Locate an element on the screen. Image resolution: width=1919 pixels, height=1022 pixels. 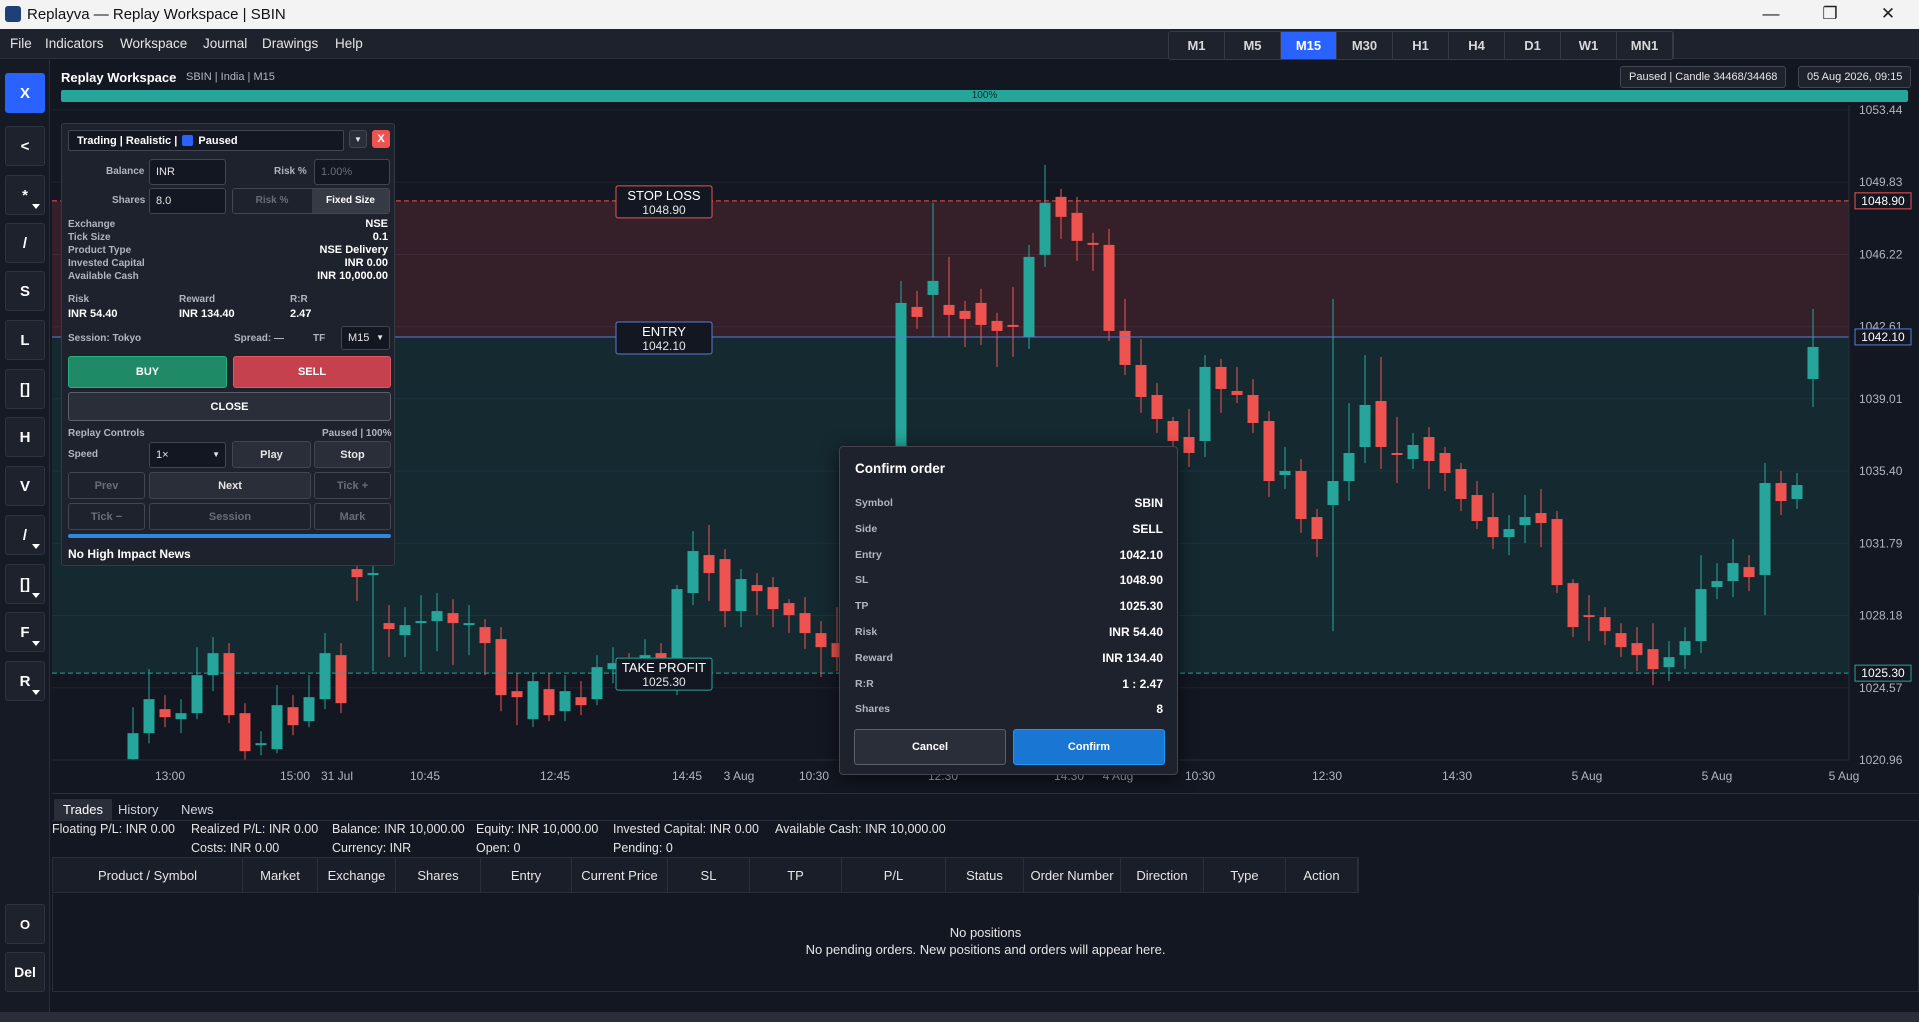
play-button: Play is located at coordinates (271, 454).